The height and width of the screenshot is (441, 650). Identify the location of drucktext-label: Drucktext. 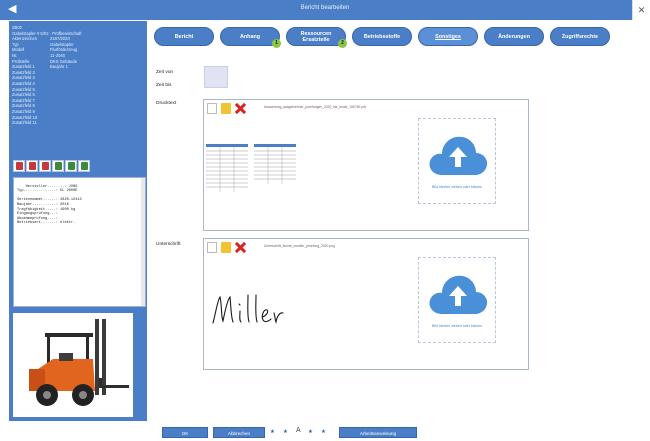
(166, 103).